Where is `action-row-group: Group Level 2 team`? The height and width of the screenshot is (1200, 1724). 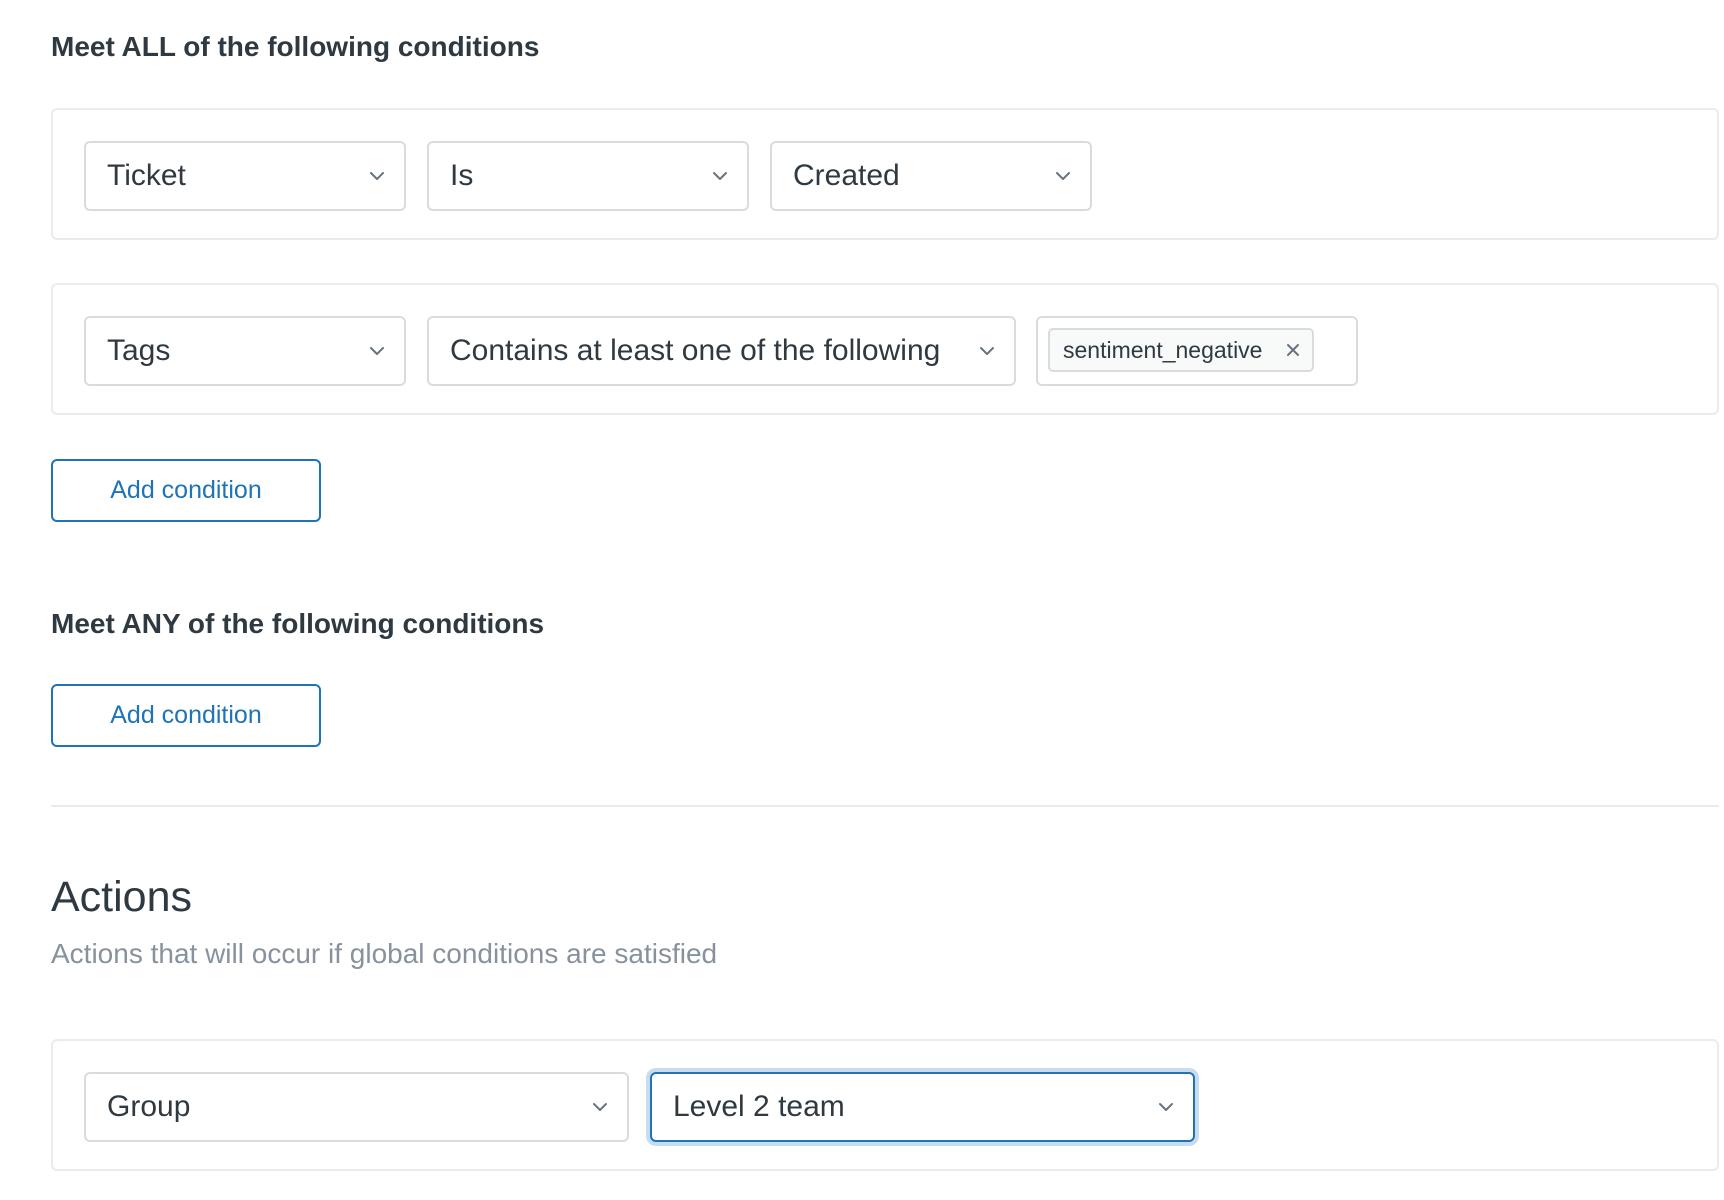 action-row-group: Group Level 2 team is located at coordinates (885, 1105).